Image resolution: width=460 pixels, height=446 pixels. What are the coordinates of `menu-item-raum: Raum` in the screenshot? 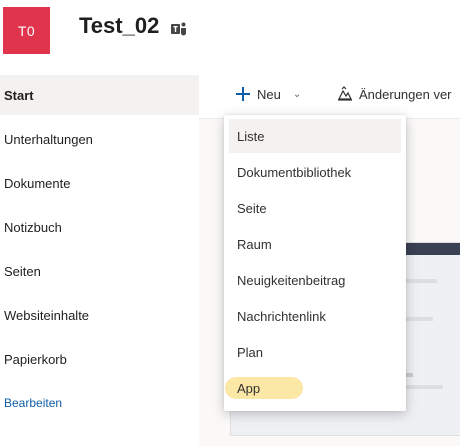 It's located at (315, 244).